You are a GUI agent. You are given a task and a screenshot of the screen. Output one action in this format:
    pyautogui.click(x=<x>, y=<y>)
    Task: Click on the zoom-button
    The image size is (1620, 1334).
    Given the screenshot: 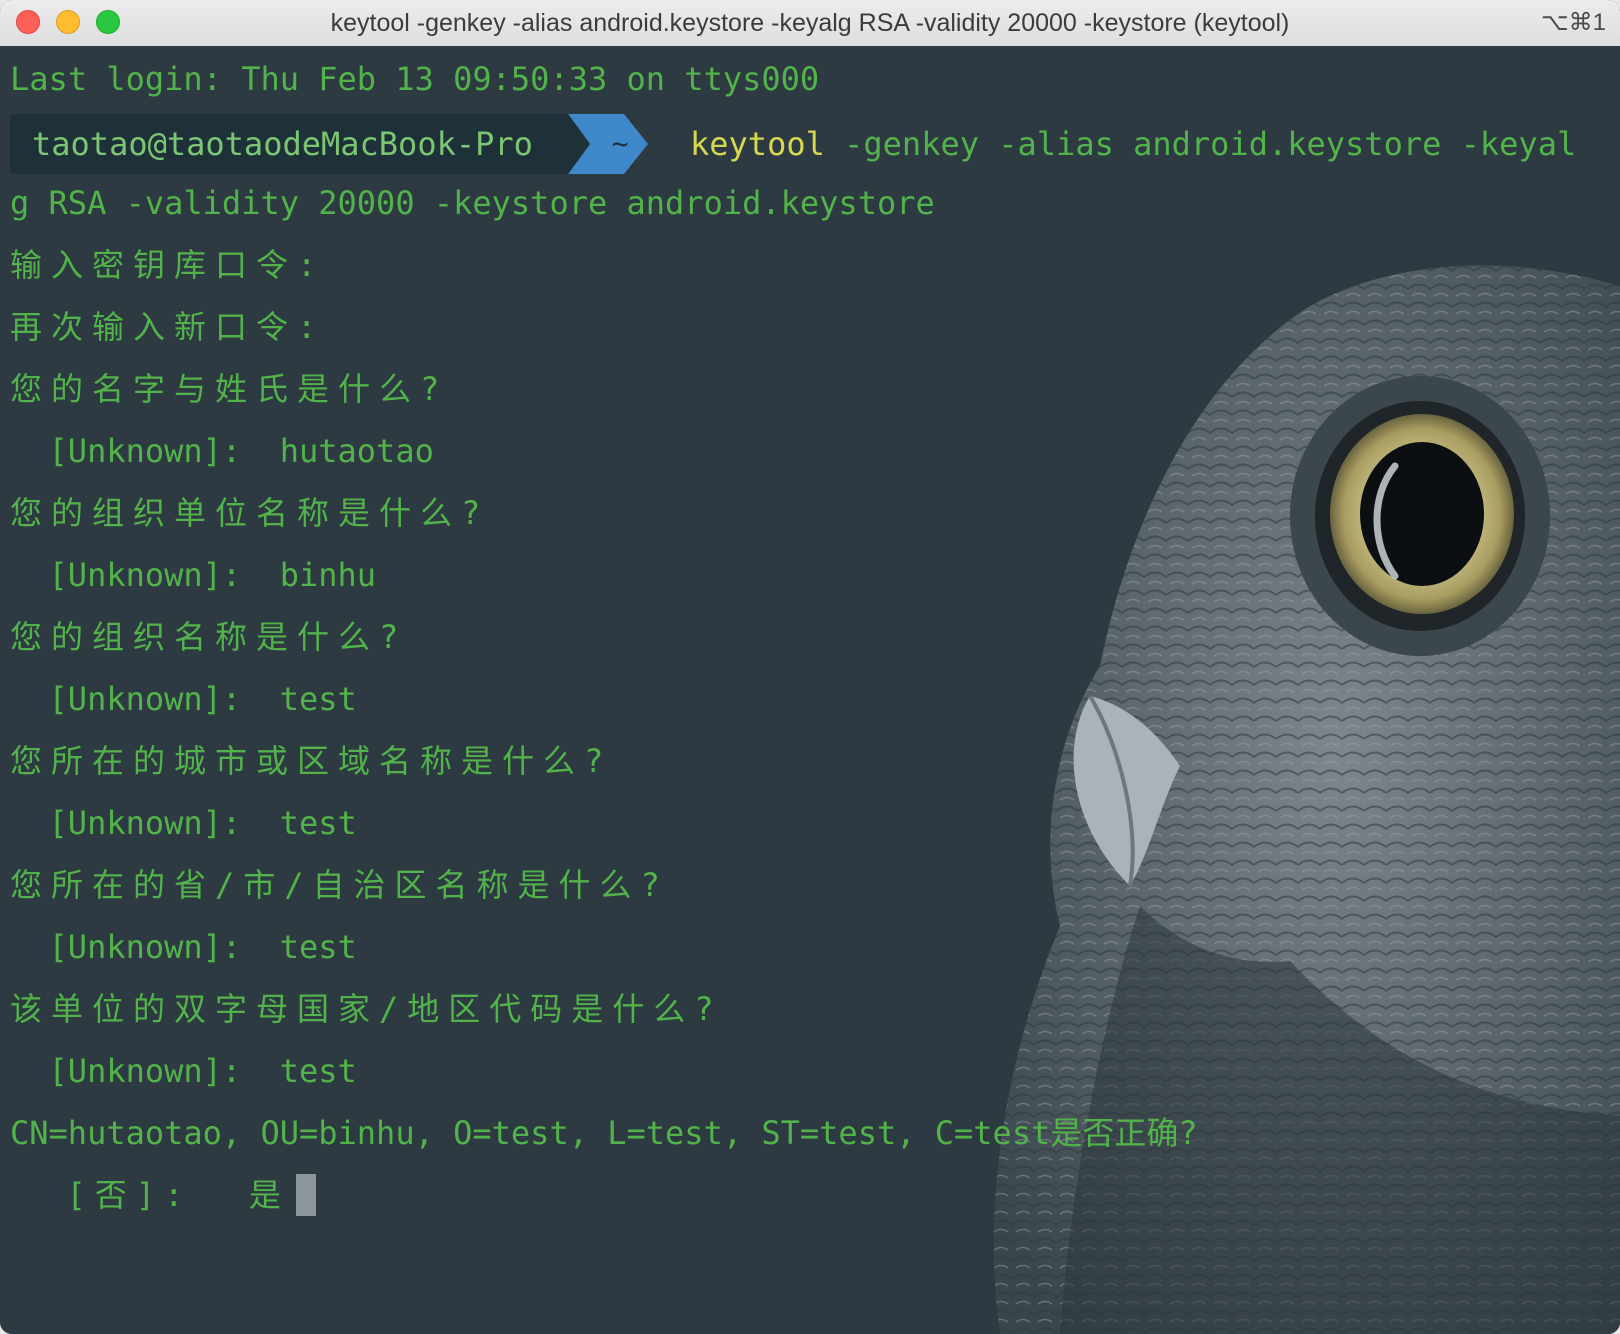 What is the action you would take?
    pyautogui.click(x=108, y=22)
    